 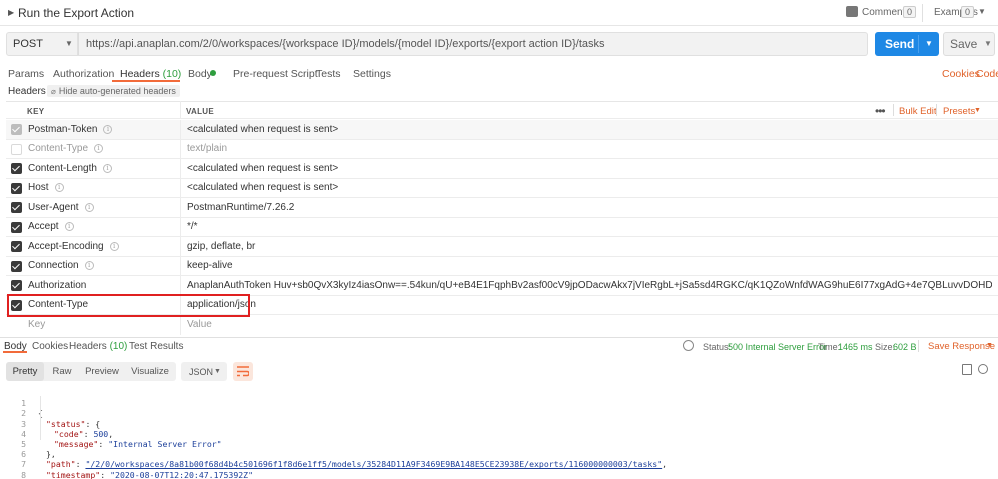 I want to click on json-string: "2020-08-07T12:20:47.175392Z", so click(x=182, y=474).